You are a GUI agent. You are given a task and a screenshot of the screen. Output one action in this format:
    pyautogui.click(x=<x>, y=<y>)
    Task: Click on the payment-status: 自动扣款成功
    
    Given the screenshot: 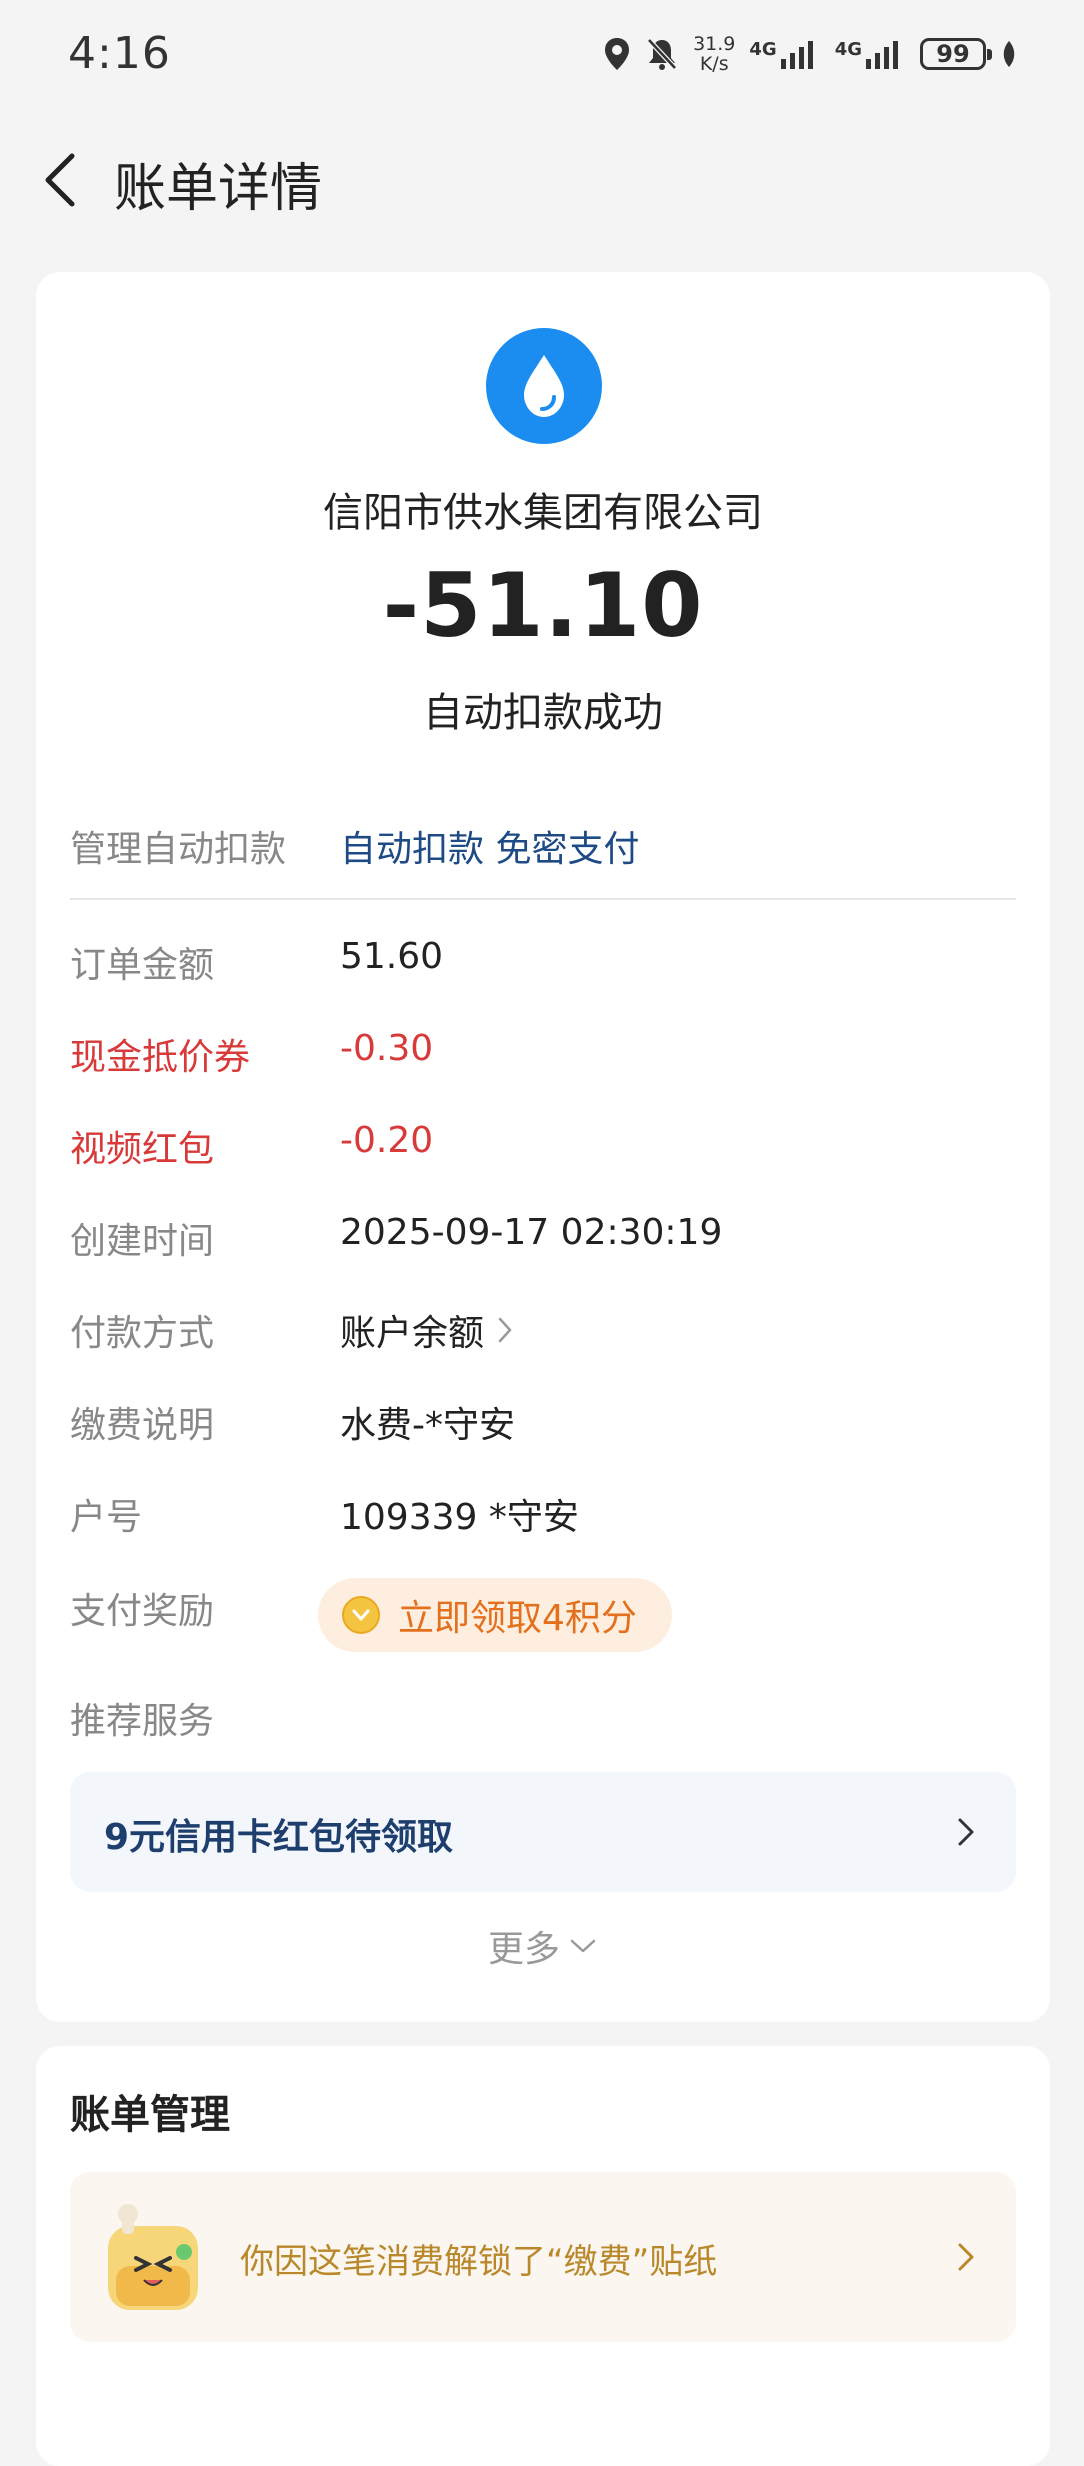 What is the action you would take?
    pyautogui.click(x=543, y=713)
    